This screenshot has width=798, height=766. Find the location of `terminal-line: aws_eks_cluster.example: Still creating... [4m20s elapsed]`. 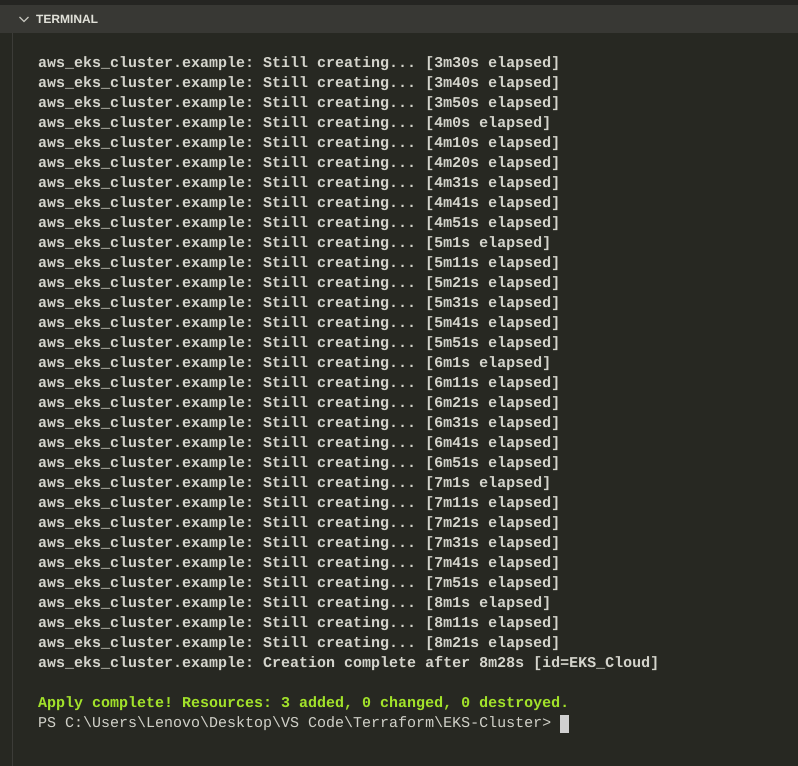

terminal-line: aws_eks_cluster.example: Still creating... [4m20s elapsed] is located at coordinates (299, 164).